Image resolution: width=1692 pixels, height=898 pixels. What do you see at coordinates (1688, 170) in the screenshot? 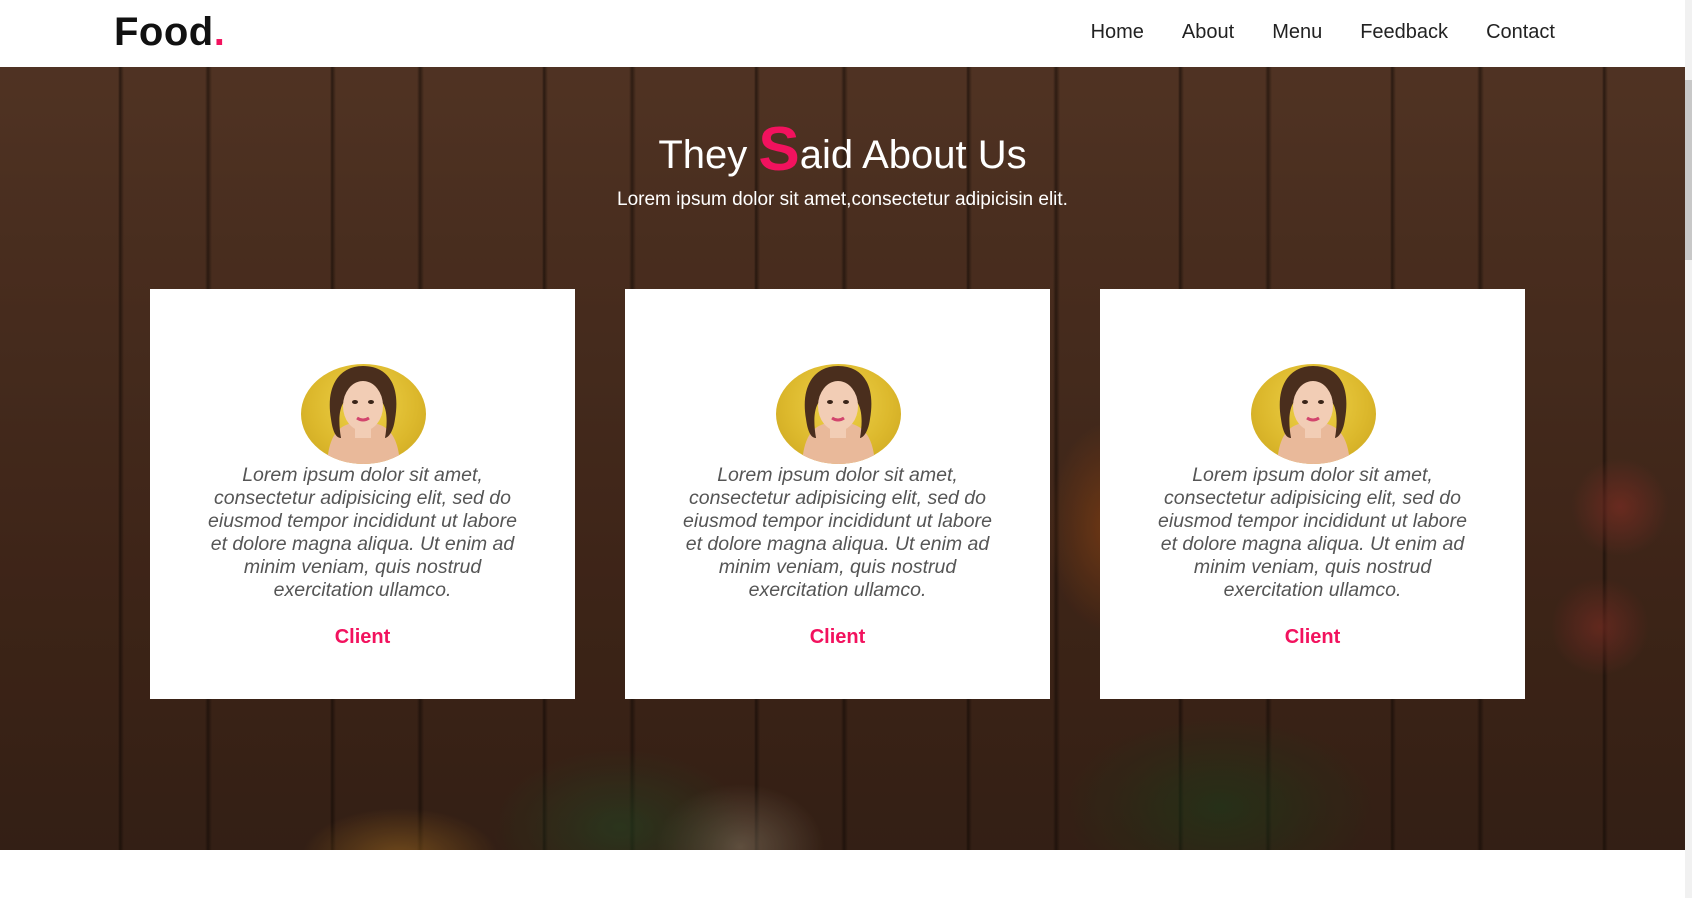
I see `scrollbar-thumb` at bounding box center [1688, 170].